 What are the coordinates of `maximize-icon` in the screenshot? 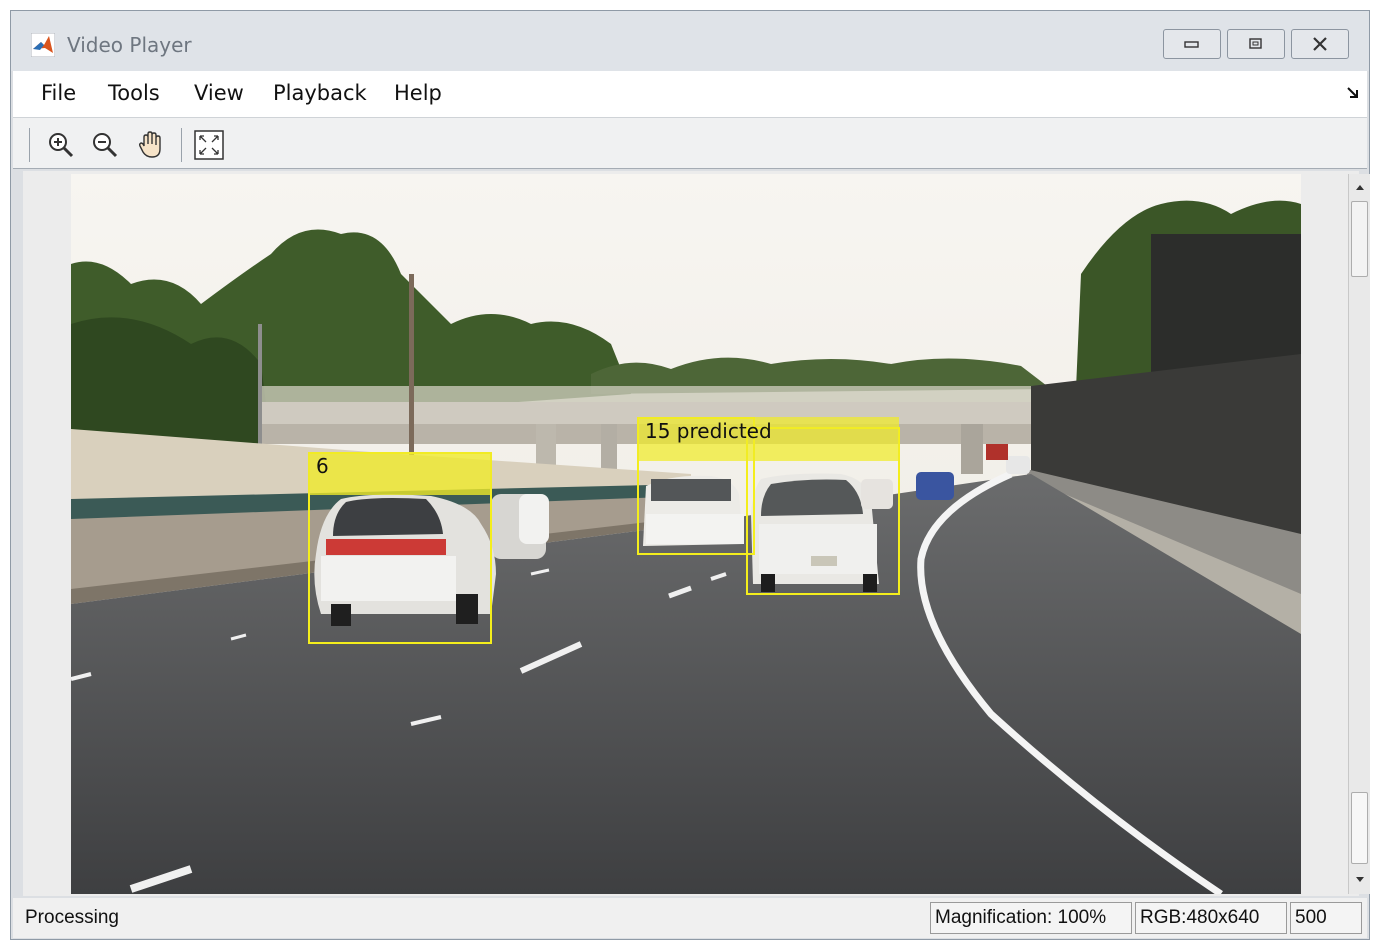 It's located at (1255, 43).